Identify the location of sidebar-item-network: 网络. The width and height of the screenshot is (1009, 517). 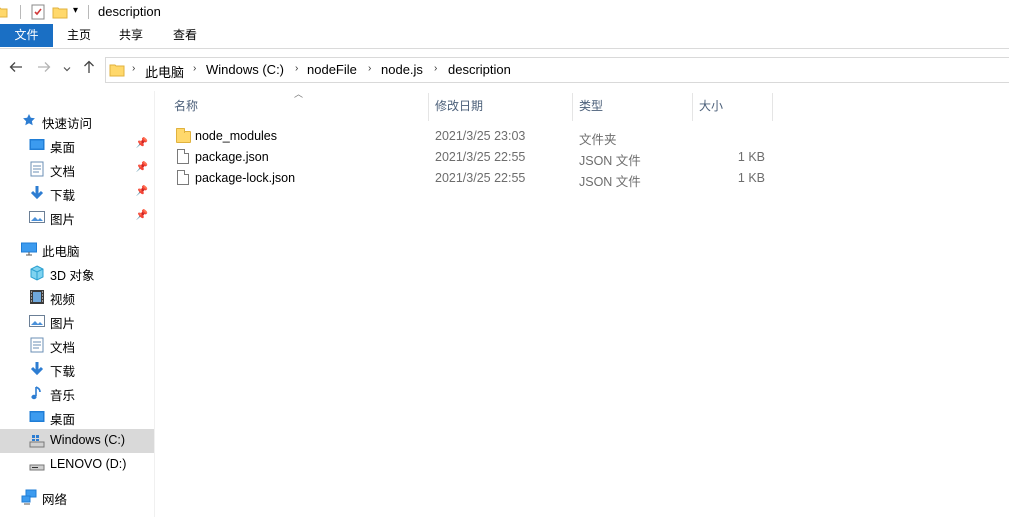
(77, 497).